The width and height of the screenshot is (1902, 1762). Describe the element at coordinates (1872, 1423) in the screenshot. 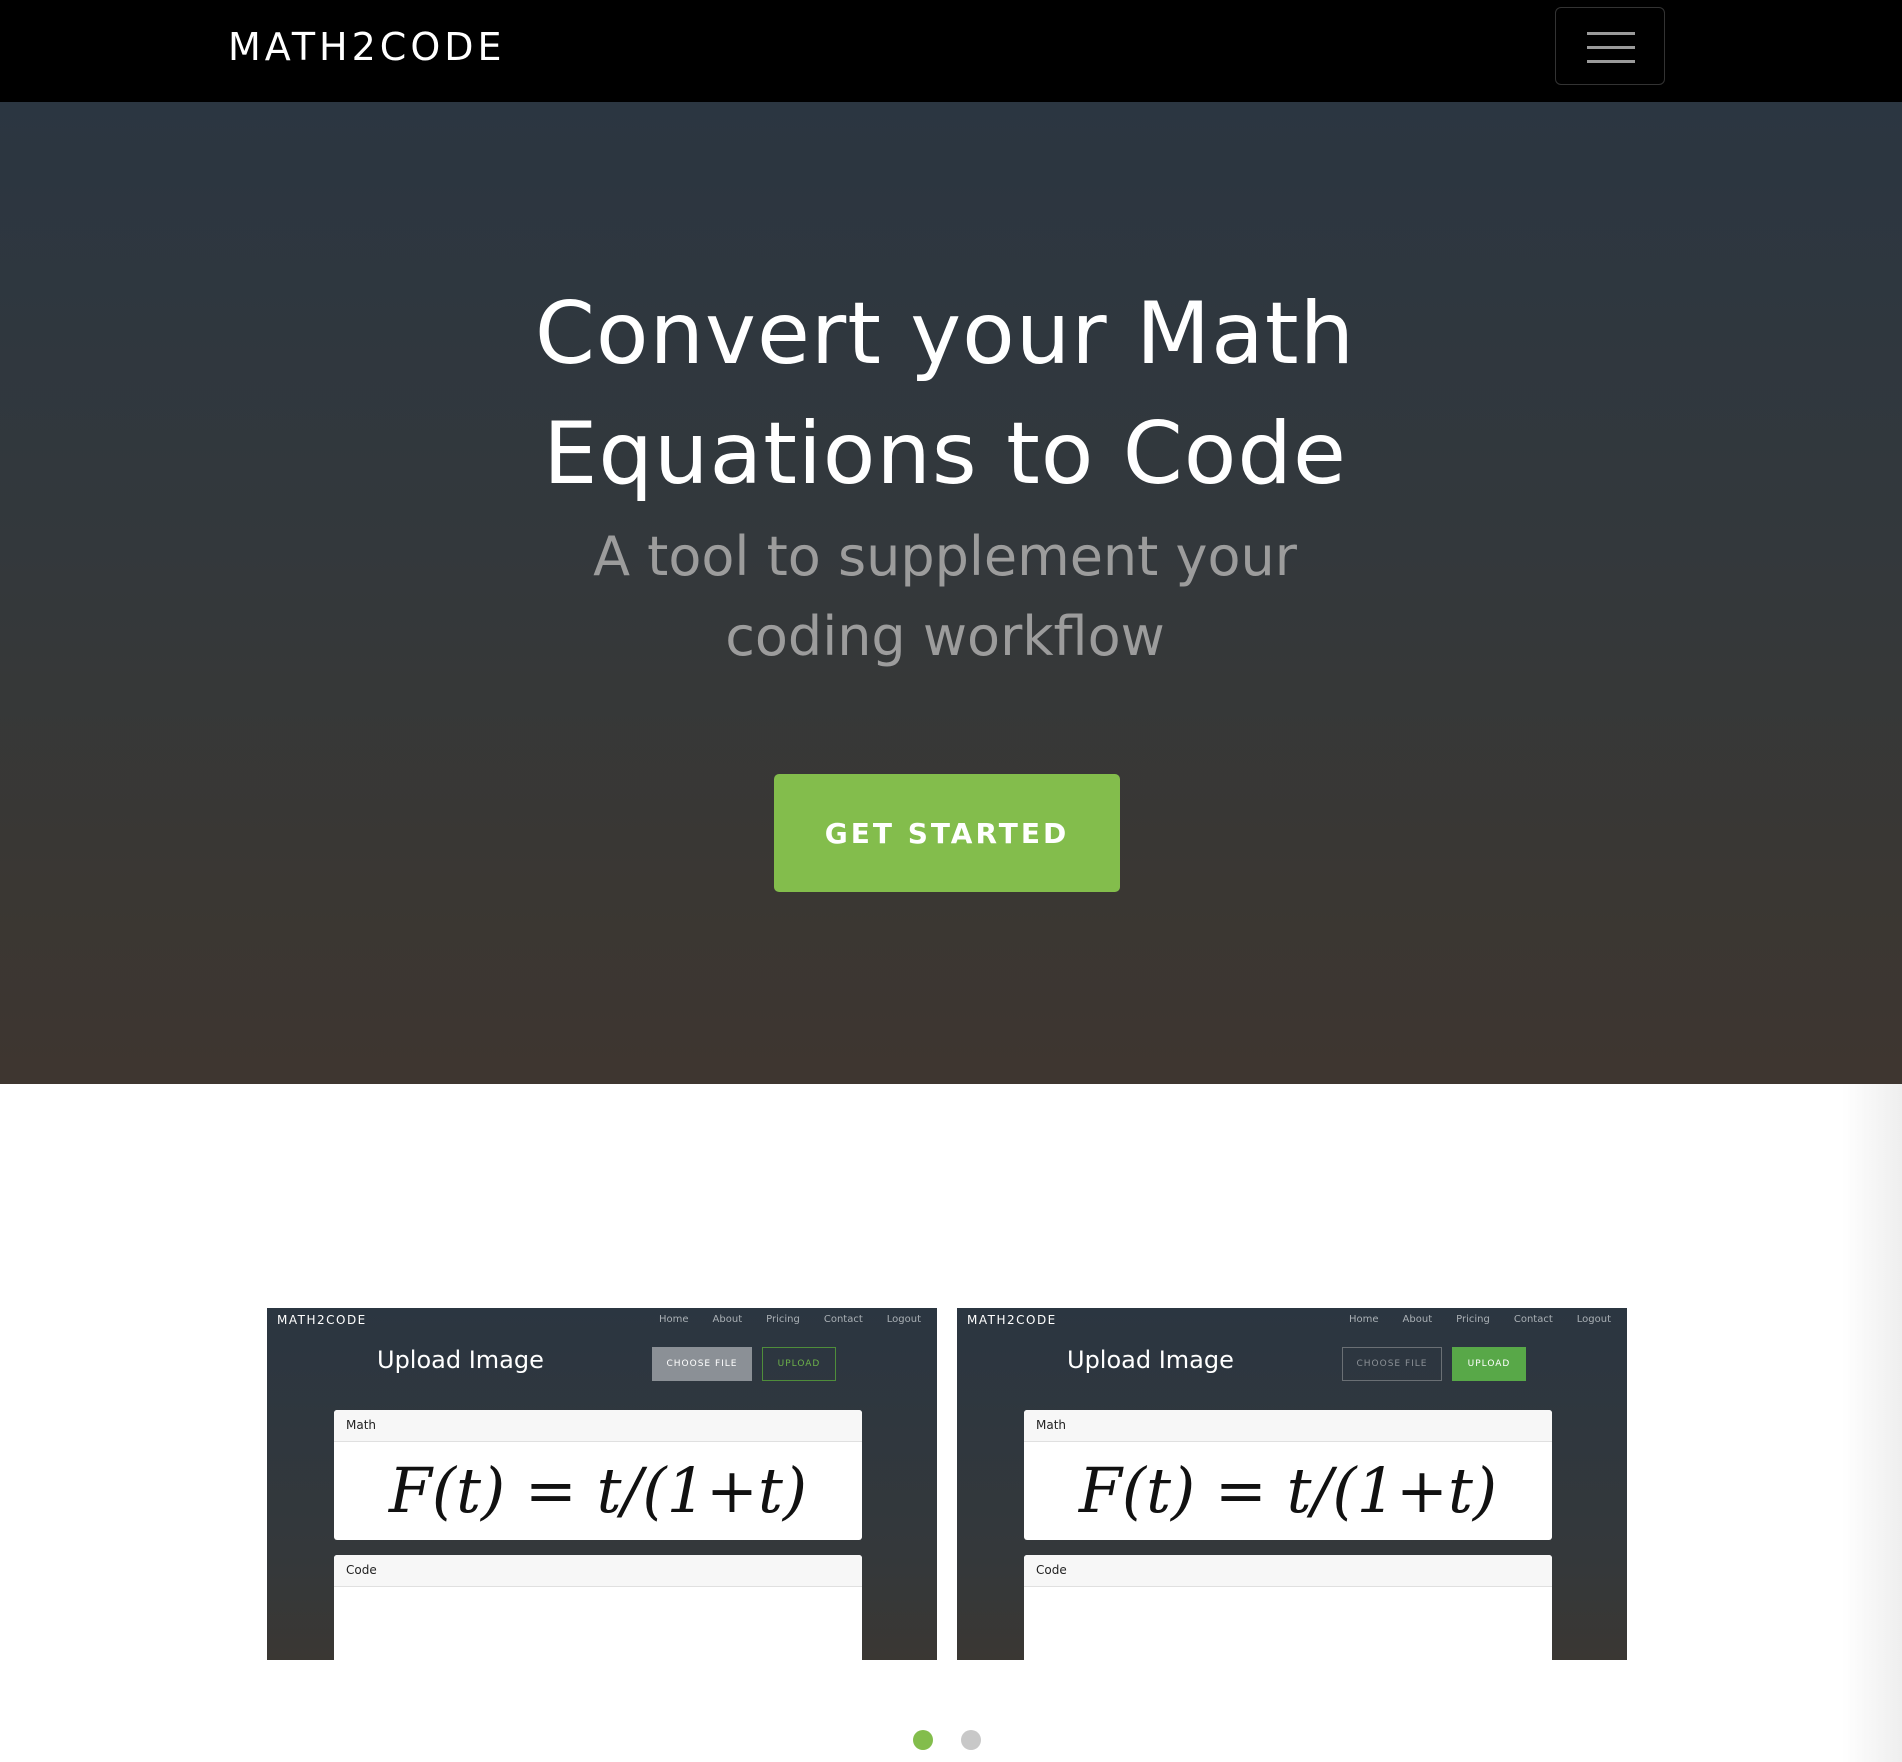

I see `page-edge-shadow` at that location.